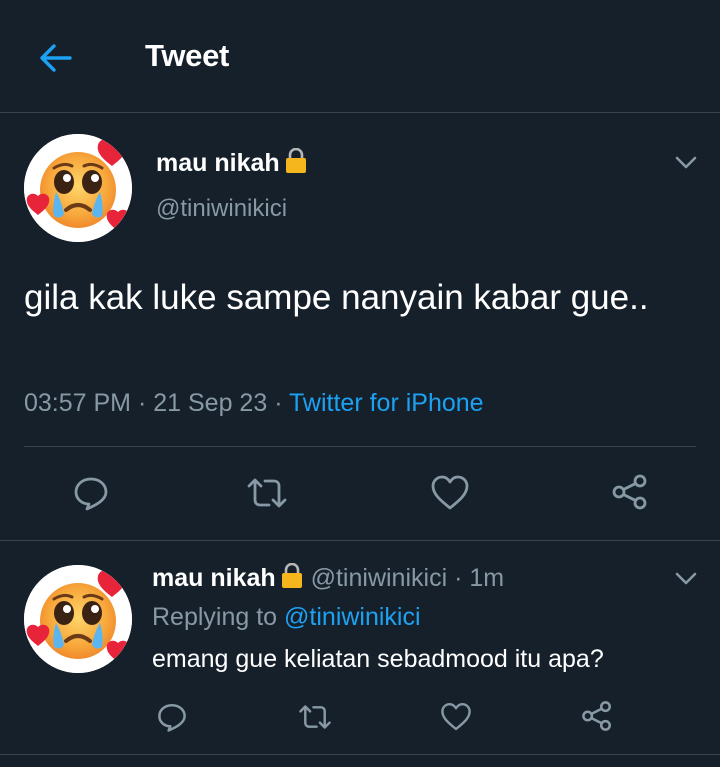 This screenshot has height=767, width=720. Describe the element at coordinates (487, 578) in the screenshot. I see `reply-time: 1m` at that location.